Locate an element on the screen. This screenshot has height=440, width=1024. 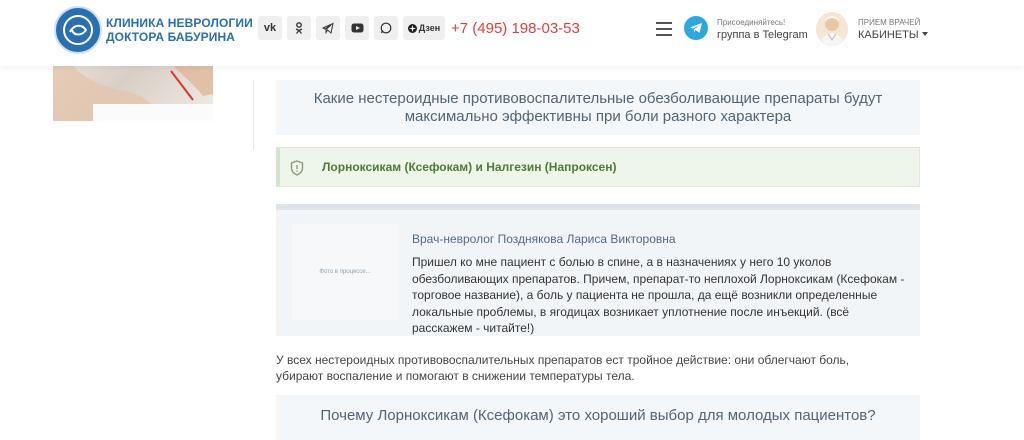
youtube-icon is located at coordinates (357, 28).